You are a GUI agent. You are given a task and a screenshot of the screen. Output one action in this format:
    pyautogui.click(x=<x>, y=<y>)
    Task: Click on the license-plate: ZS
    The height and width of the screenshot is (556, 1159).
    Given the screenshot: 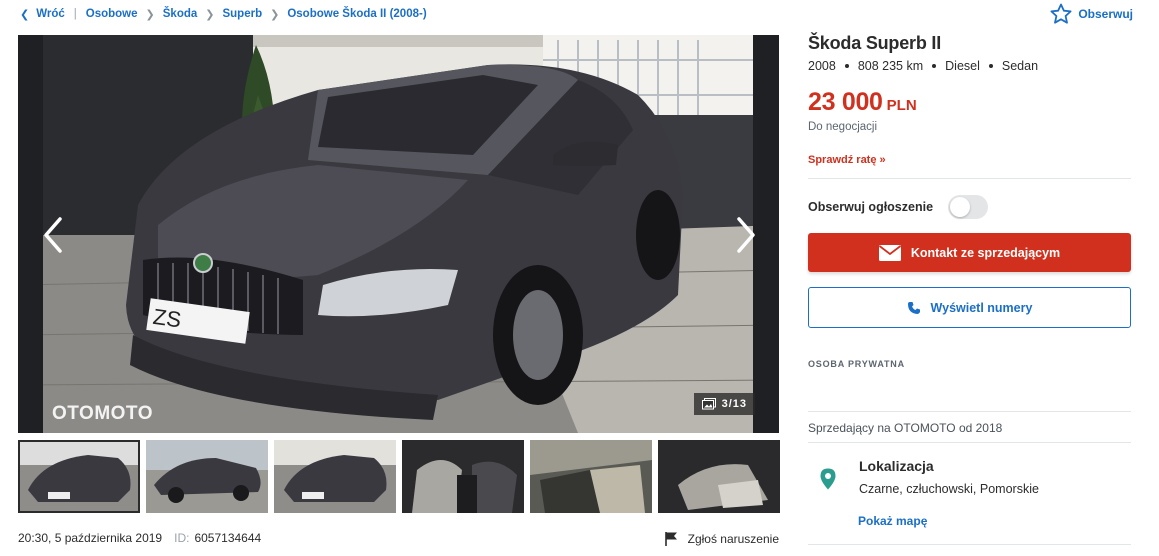 What is the action you would take?
    pyautogui.click(x=166, y=318)
    